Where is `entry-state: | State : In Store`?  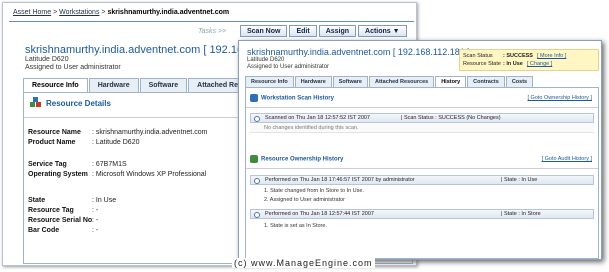
entry-state: | State : In Store is located at coordinates (521, 214).